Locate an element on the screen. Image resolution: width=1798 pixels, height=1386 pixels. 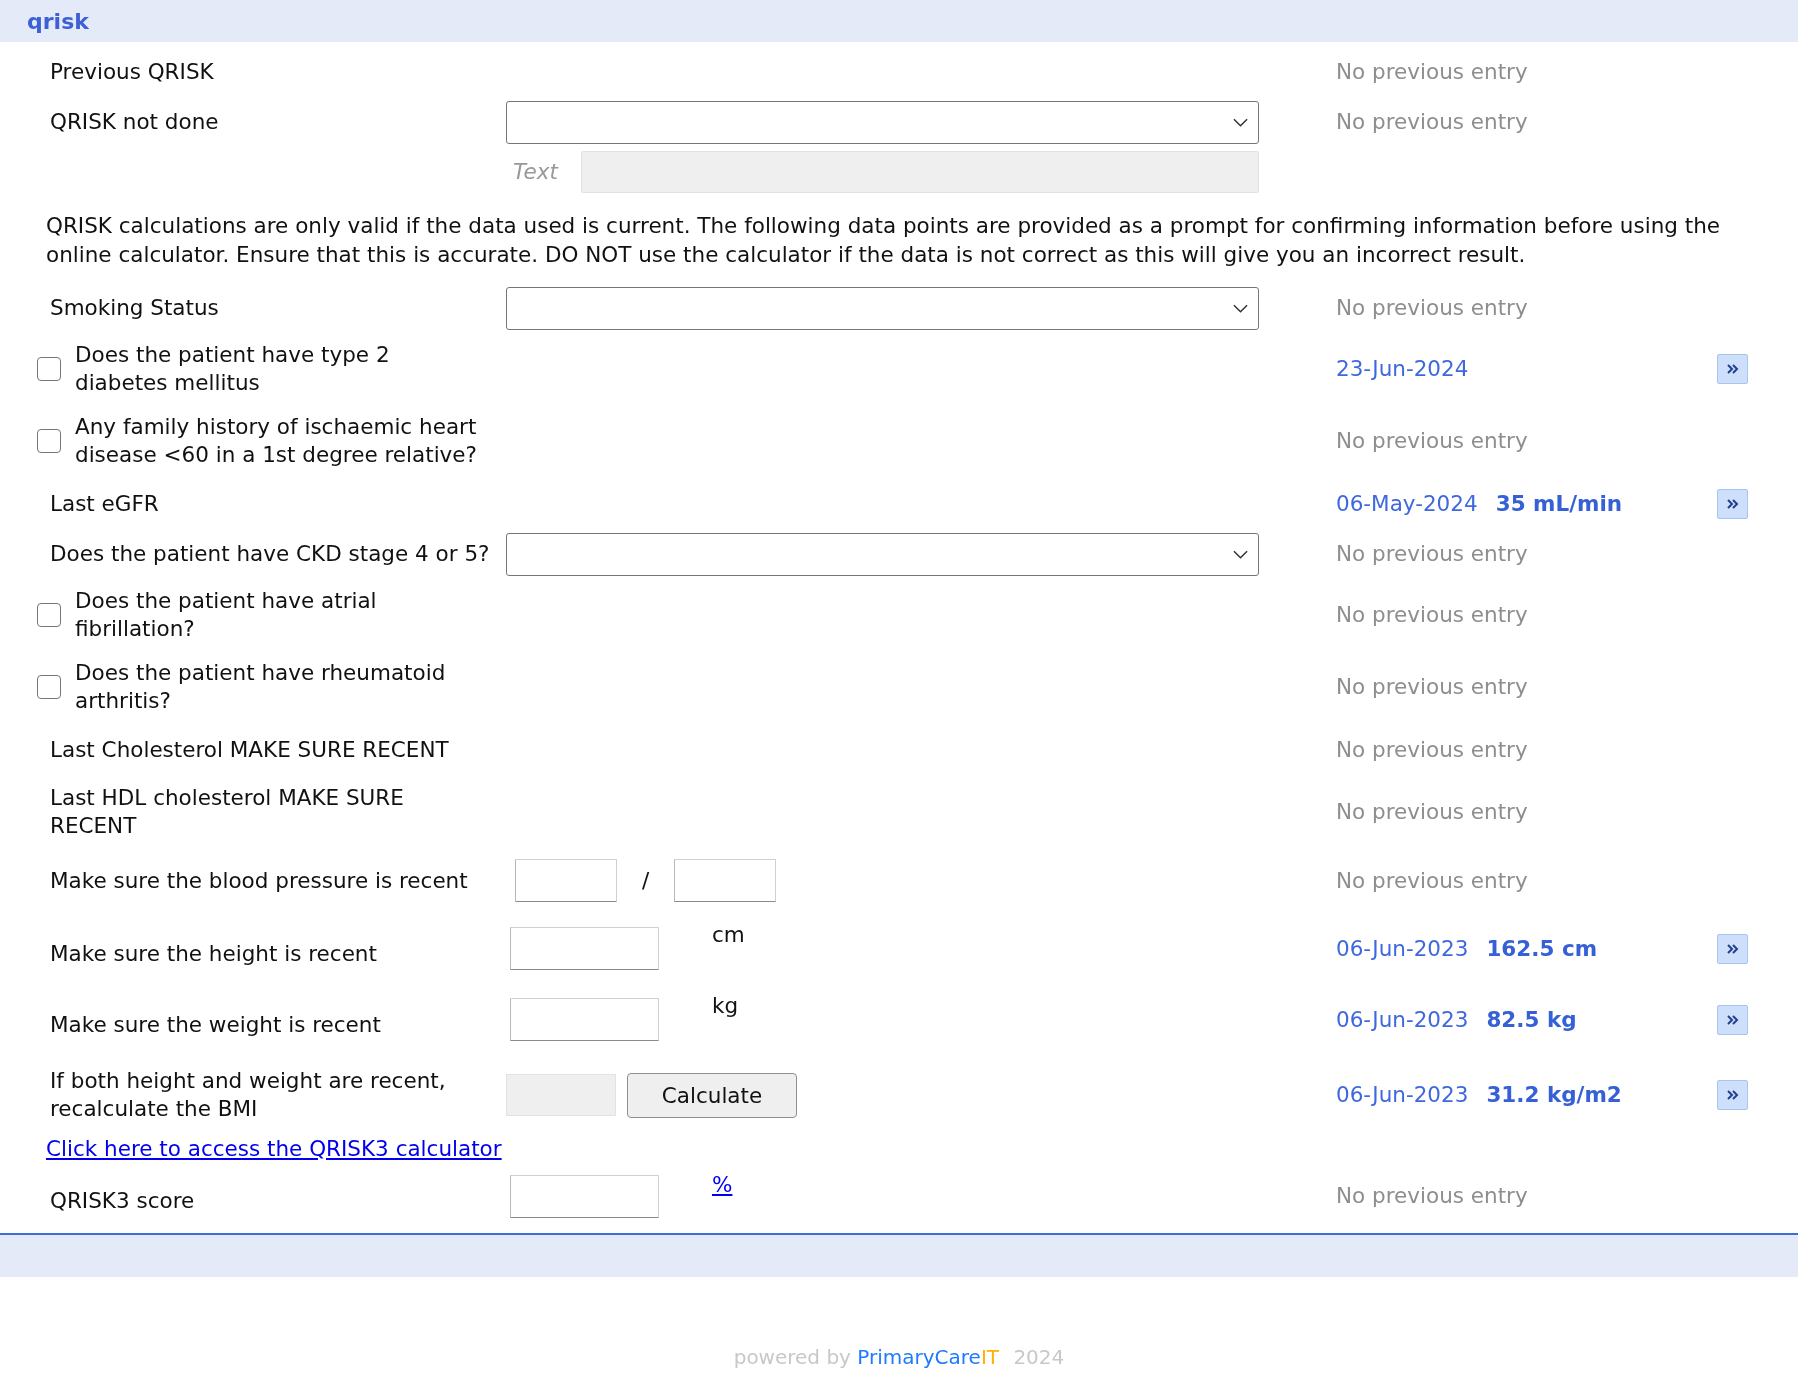
previous-date: 23-Jun-2024 is located at coordinates (1402, 369).